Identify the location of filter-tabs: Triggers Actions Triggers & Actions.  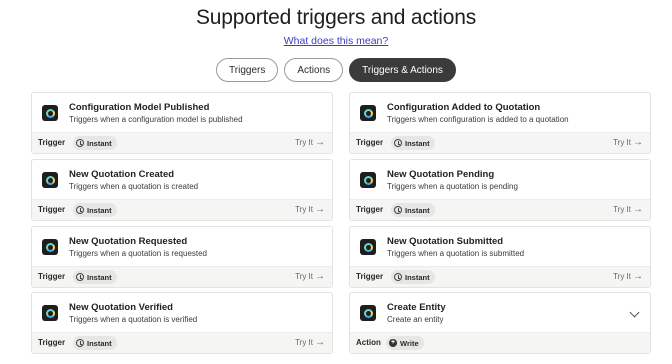
(336, 70).